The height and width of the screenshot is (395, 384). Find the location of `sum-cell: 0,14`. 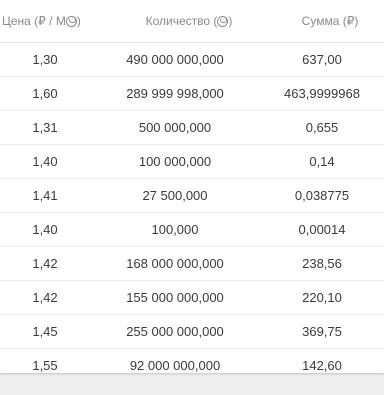

sum-cell: 0,14 is located at coordinates (322, 161).